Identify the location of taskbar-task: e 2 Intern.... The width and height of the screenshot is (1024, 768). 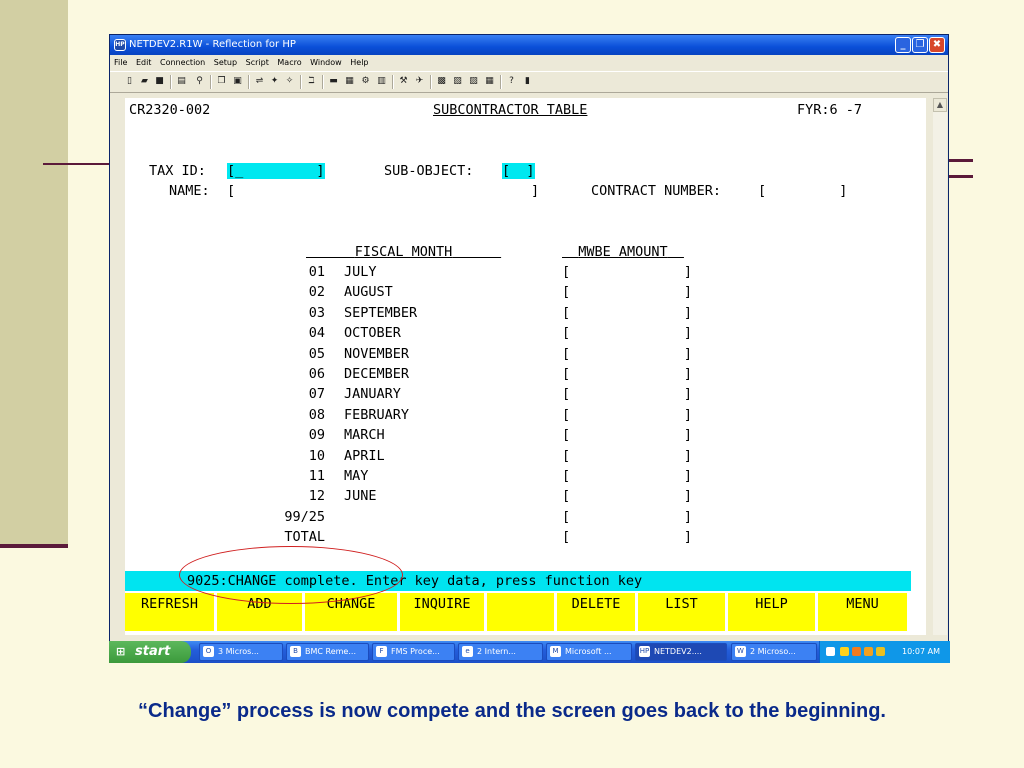
(500, 652).